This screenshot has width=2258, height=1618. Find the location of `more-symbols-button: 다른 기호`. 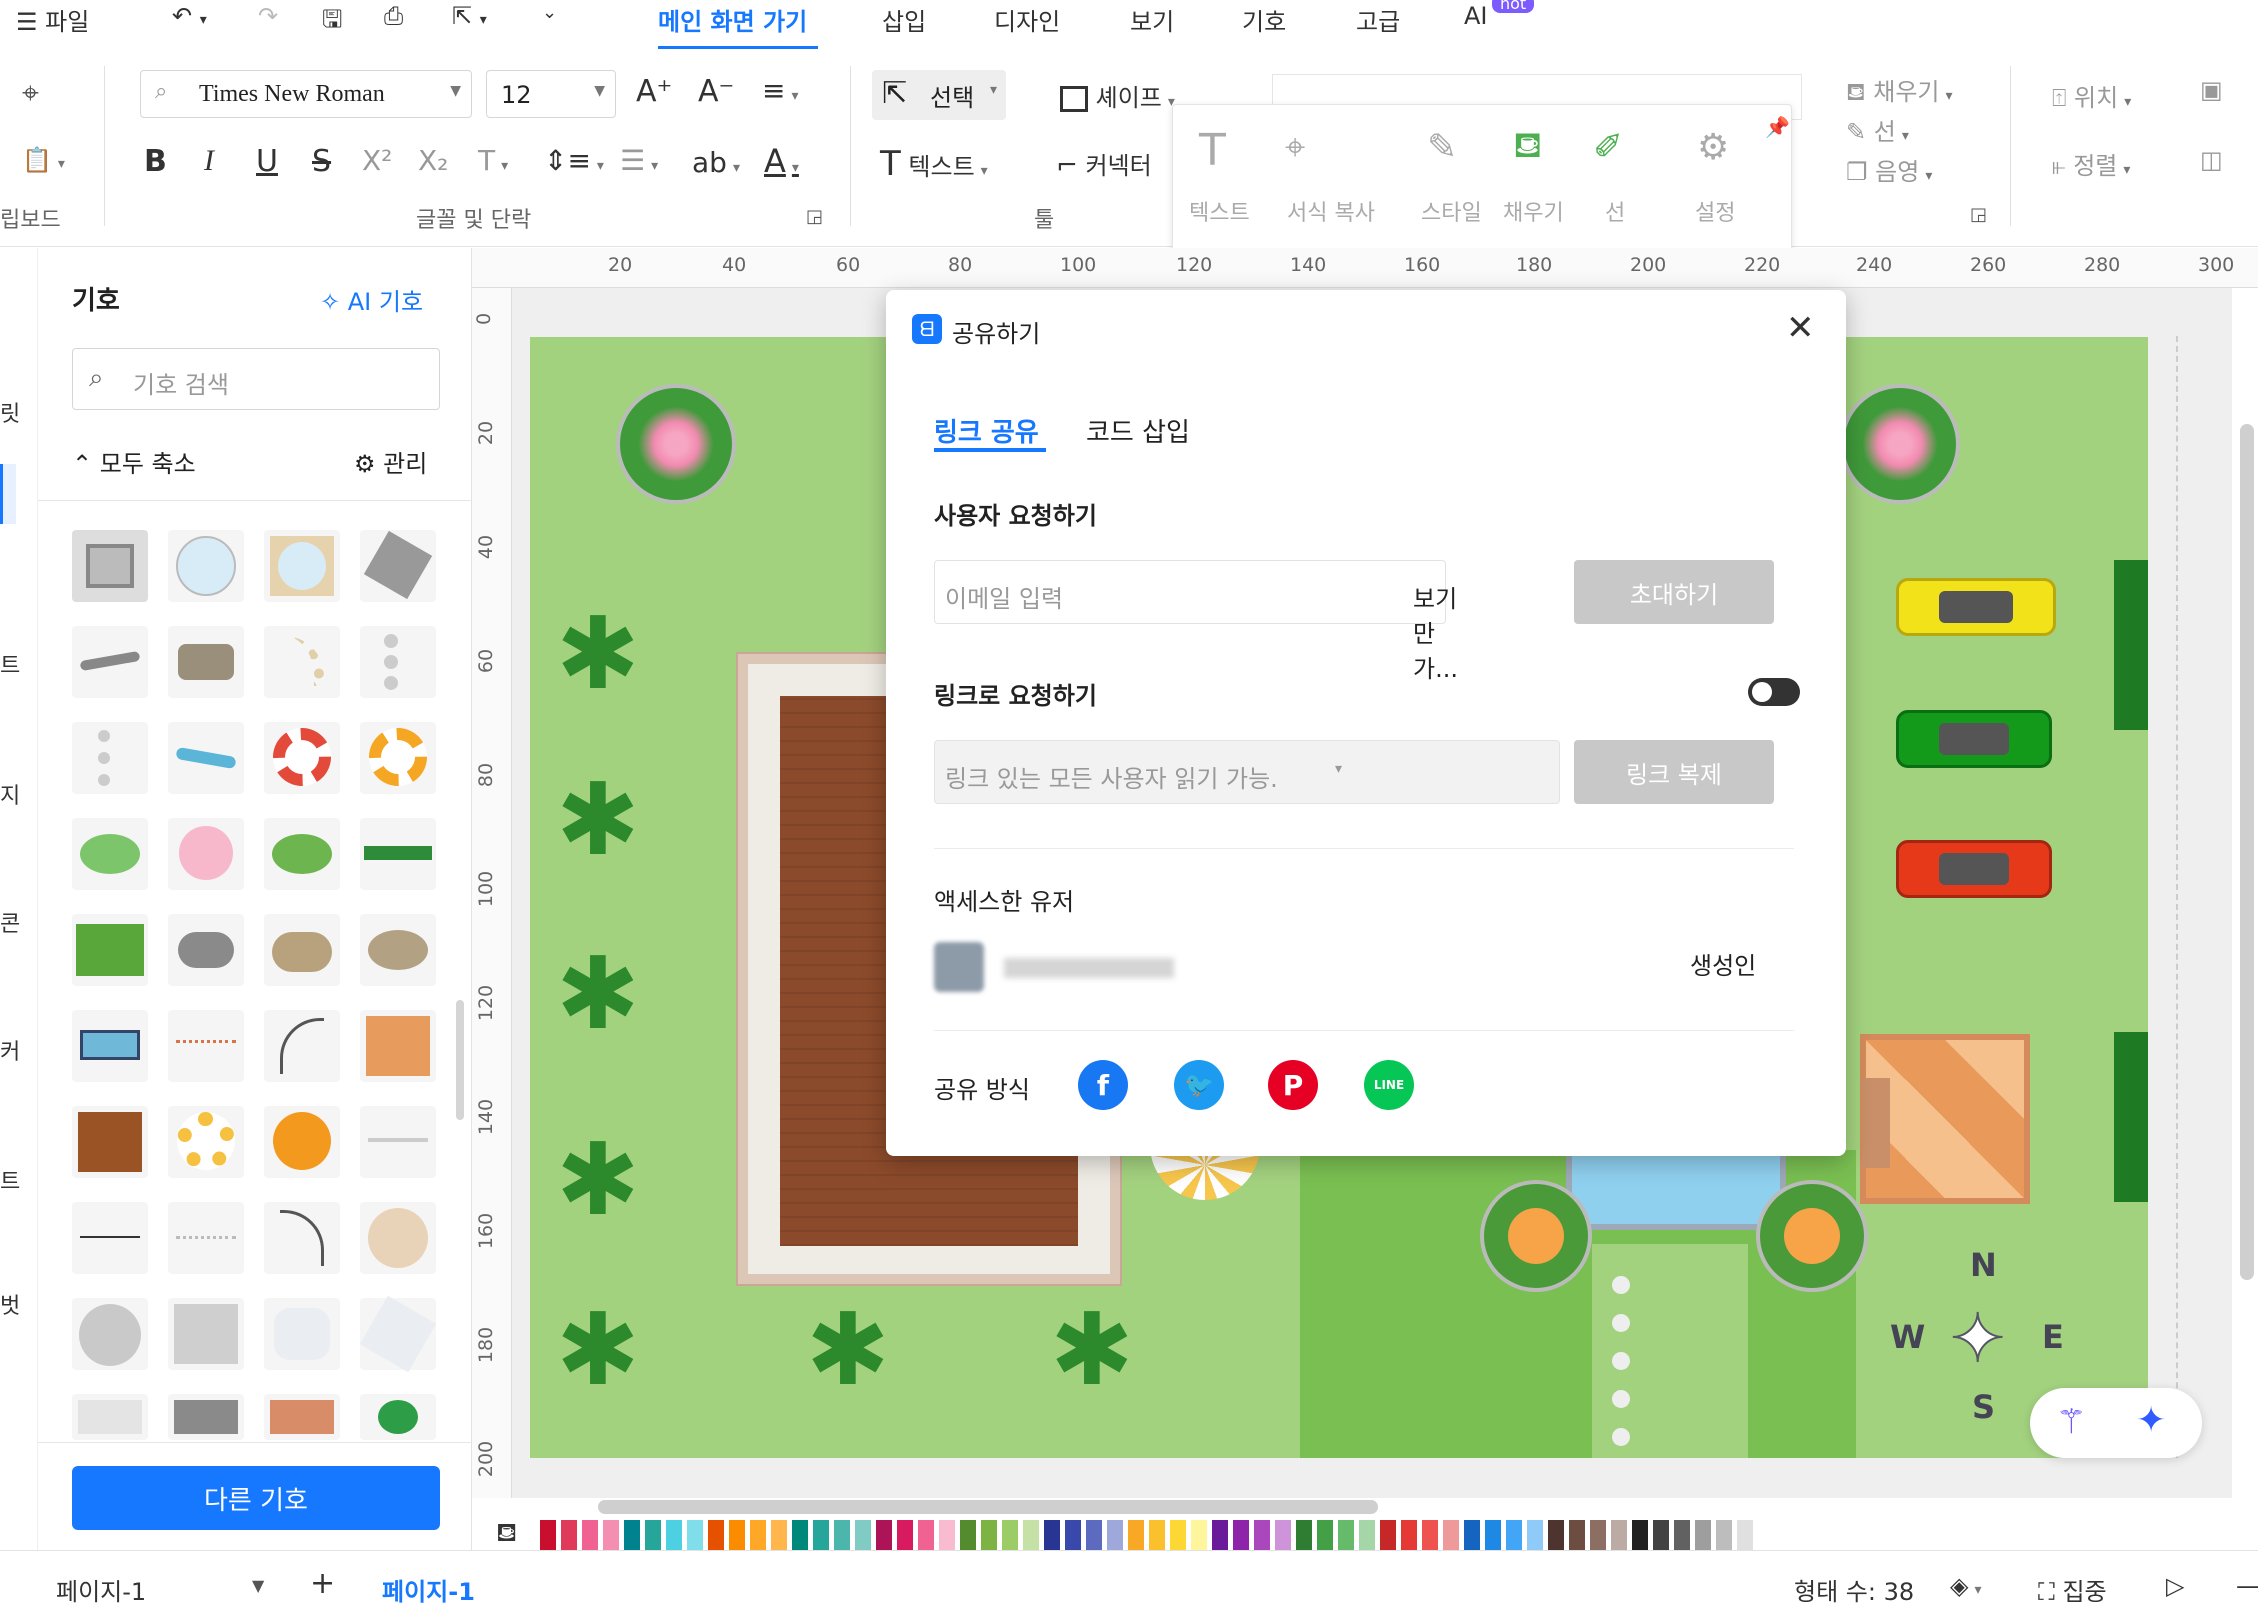

more-symbols-button: 다른 기호 is located at coordinates (256, 1498).